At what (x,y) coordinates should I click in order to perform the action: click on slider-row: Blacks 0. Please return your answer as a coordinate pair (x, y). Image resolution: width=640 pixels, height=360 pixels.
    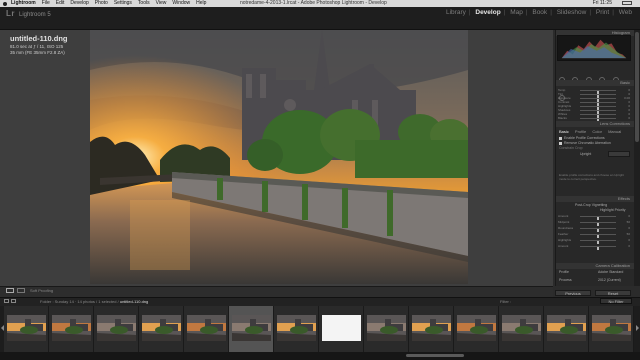
    Looking at the image, I should click on (594, 119).